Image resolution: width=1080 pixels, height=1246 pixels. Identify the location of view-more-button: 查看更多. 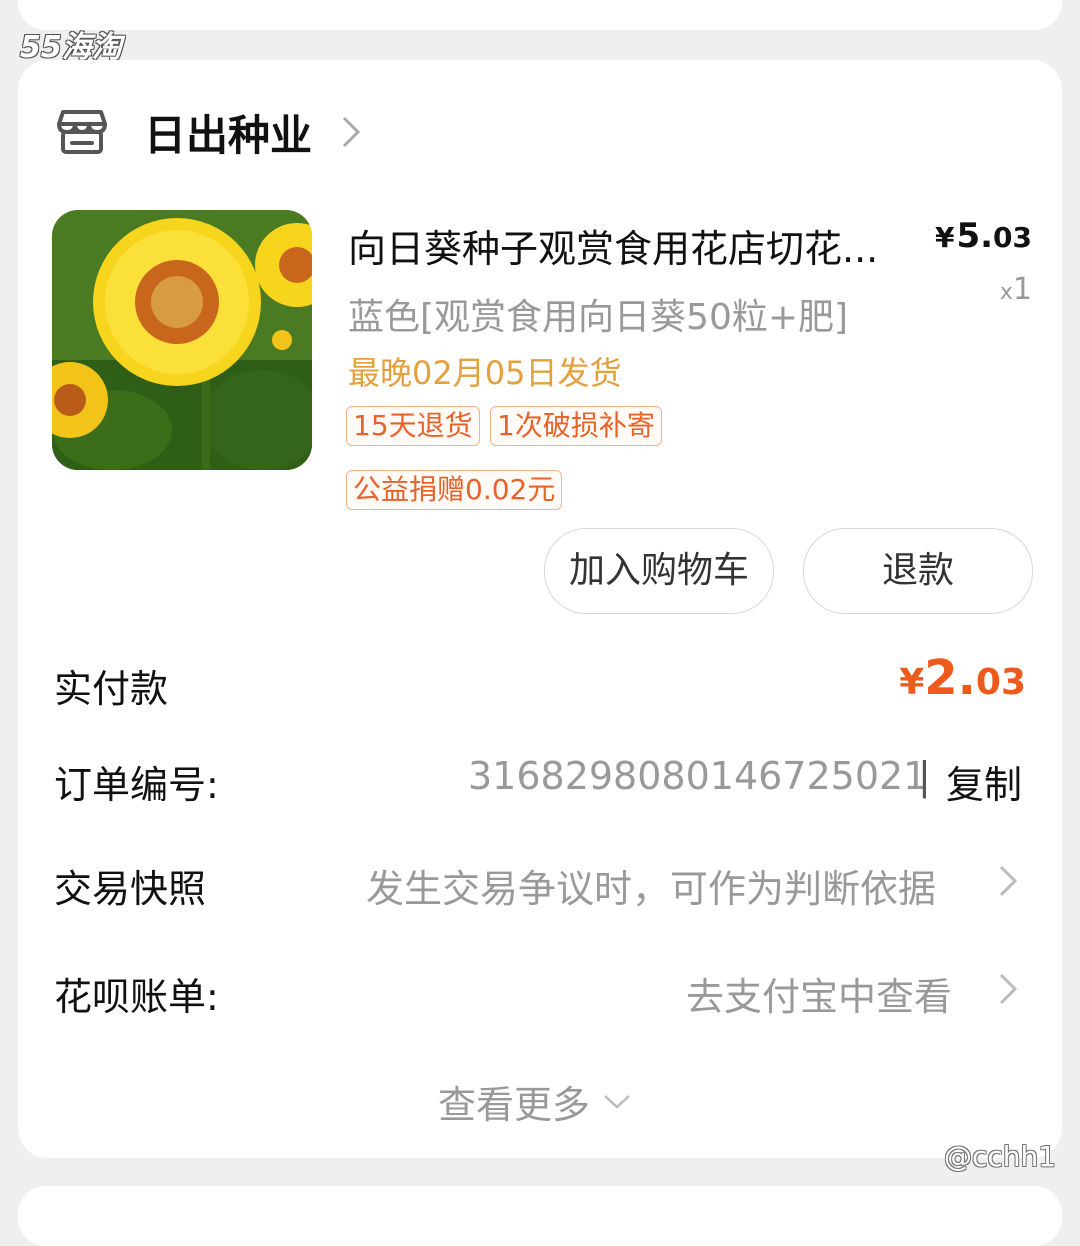
(535, 1101).